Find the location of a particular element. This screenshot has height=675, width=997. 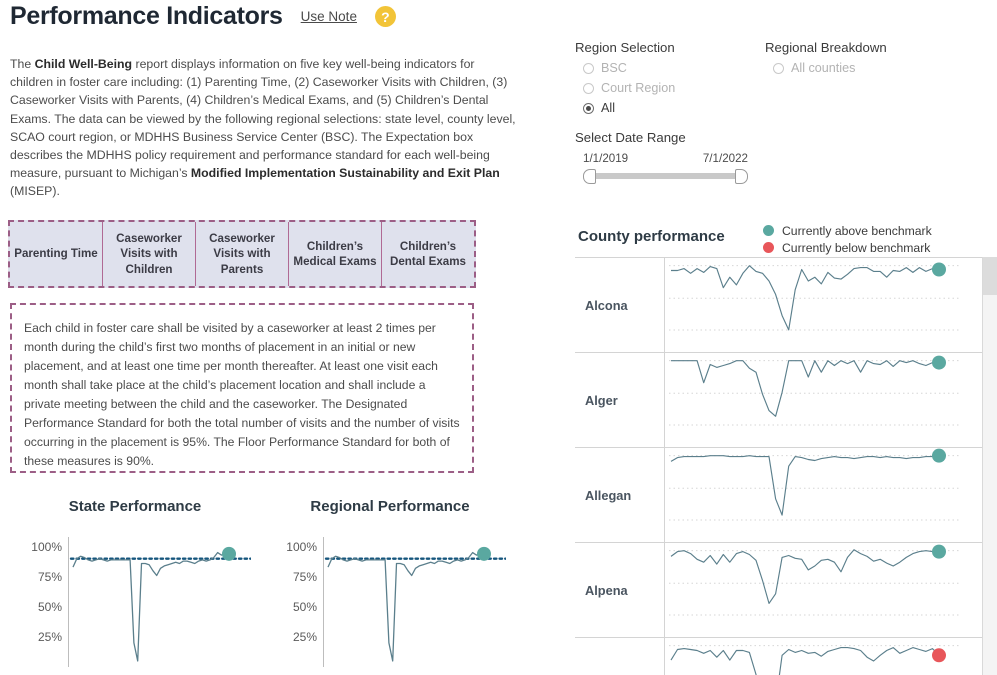

tab-label: Children’s Medical Exams is located at coordinates (335, 254).